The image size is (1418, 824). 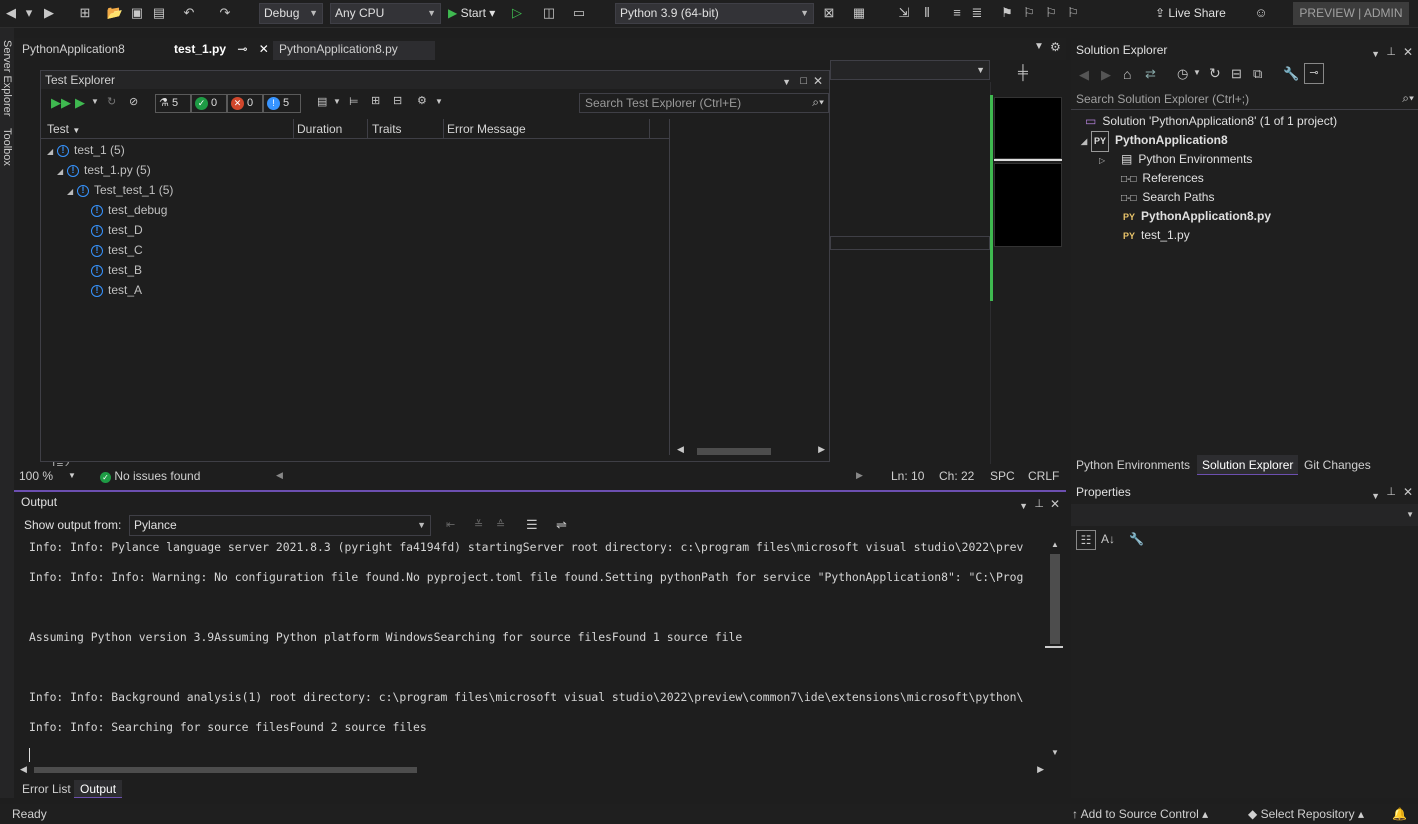 I want to click on solution-search-input: Search Solution Explorer (Ctrl+;) ⌕▾, so click(x=1244, y=100).